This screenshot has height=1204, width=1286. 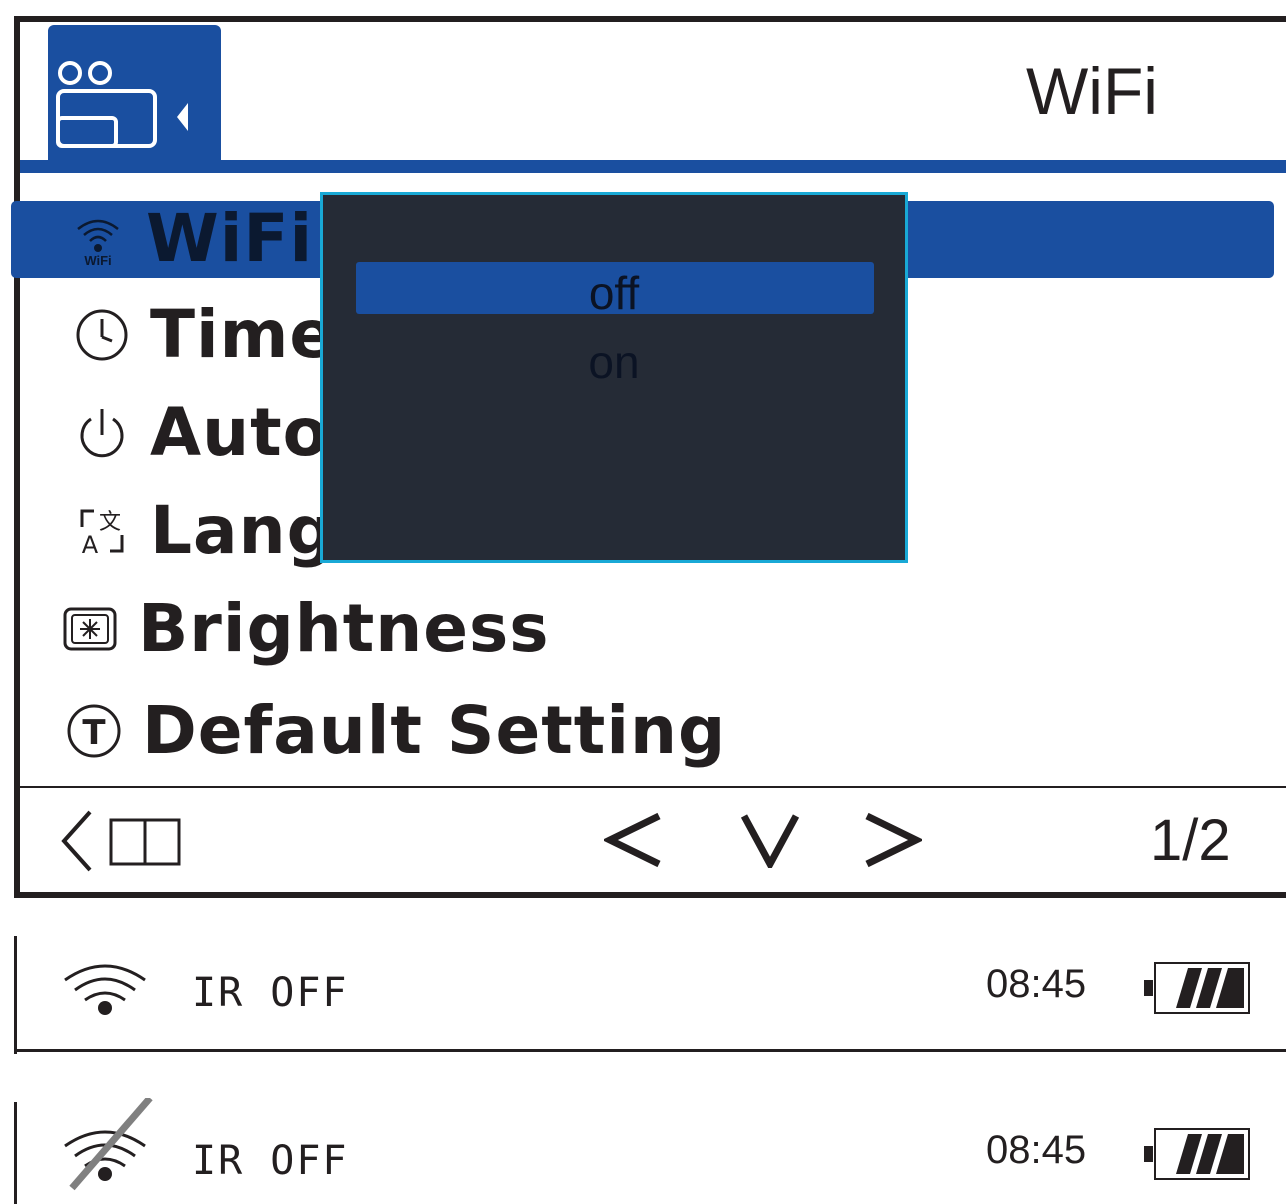 What do you see at coordinates (110, 522) in the screenshot?
I see `svg-text: 文` at bounding box center [110, 522].